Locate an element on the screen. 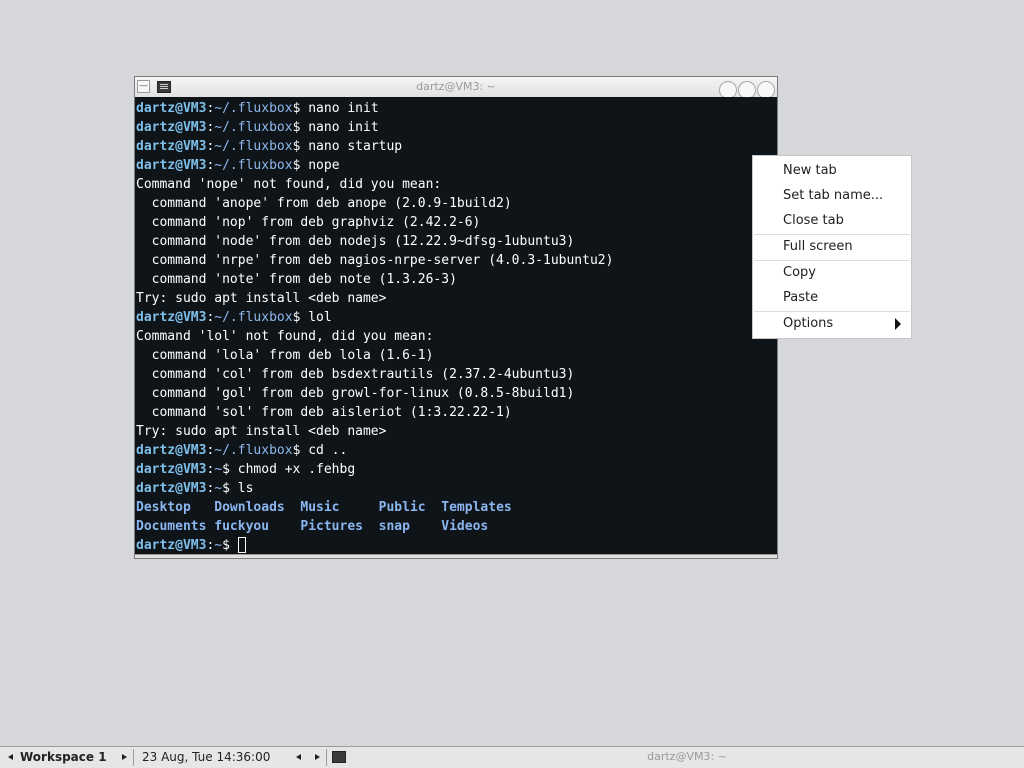 The width and height of the screenshot is (1024, 768). command-text: ls is located at coordinates (241, 488).